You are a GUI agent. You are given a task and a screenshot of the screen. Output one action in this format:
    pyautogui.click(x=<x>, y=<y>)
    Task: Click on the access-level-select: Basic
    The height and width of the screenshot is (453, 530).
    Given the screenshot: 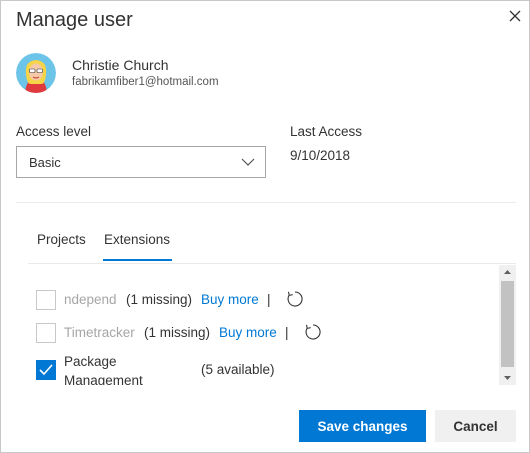 What is the action you would take?
    pyautogui.click(x=141, y=162)
    